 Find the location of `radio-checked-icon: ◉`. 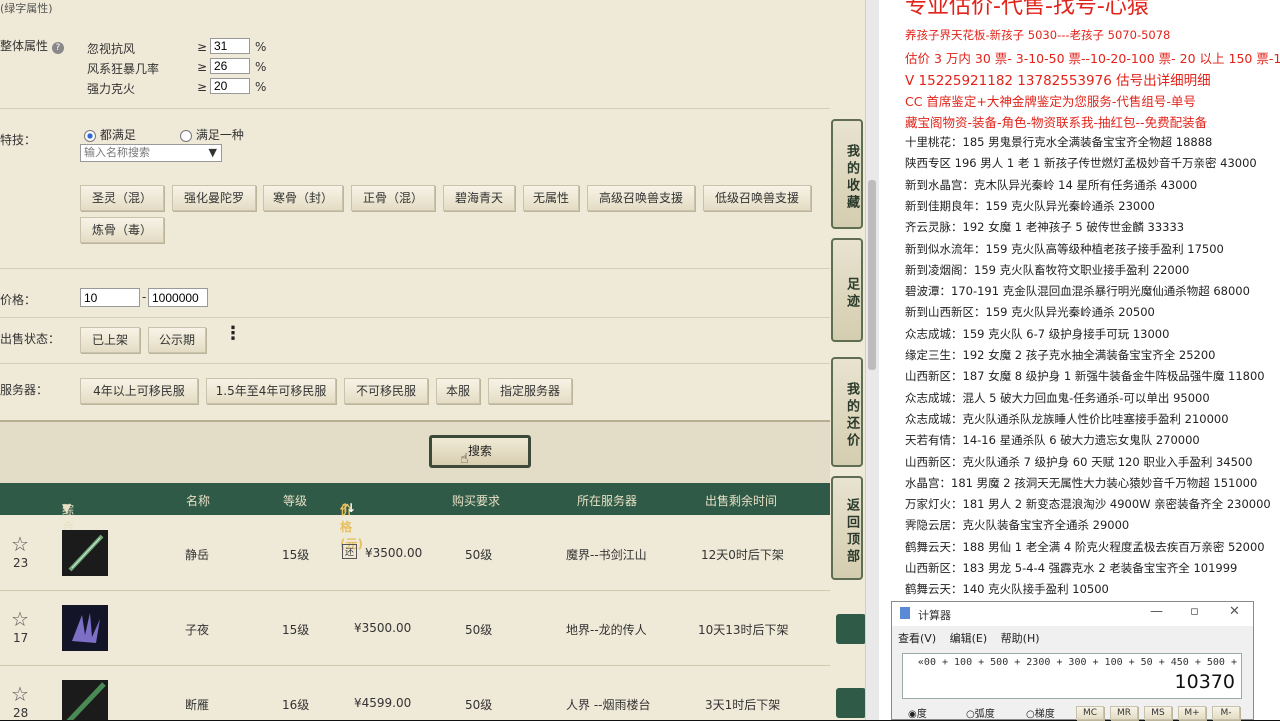

radio-checked-icon: ◉ is located at coordinates (912, 714).